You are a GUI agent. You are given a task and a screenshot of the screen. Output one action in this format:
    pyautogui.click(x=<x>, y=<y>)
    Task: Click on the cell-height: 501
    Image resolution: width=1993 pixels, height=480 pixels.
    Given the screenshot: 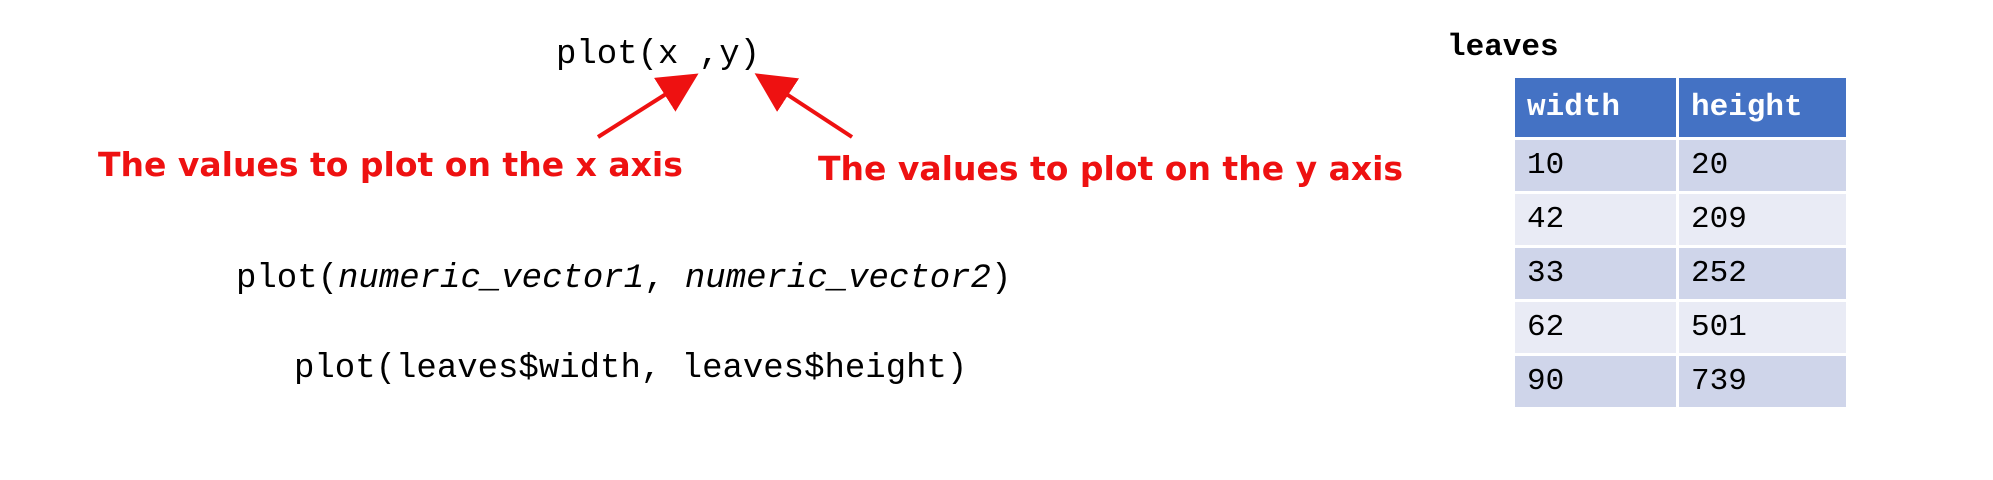 What is the action you would take?
    pyautogui.click(x=1762, y=327)
    